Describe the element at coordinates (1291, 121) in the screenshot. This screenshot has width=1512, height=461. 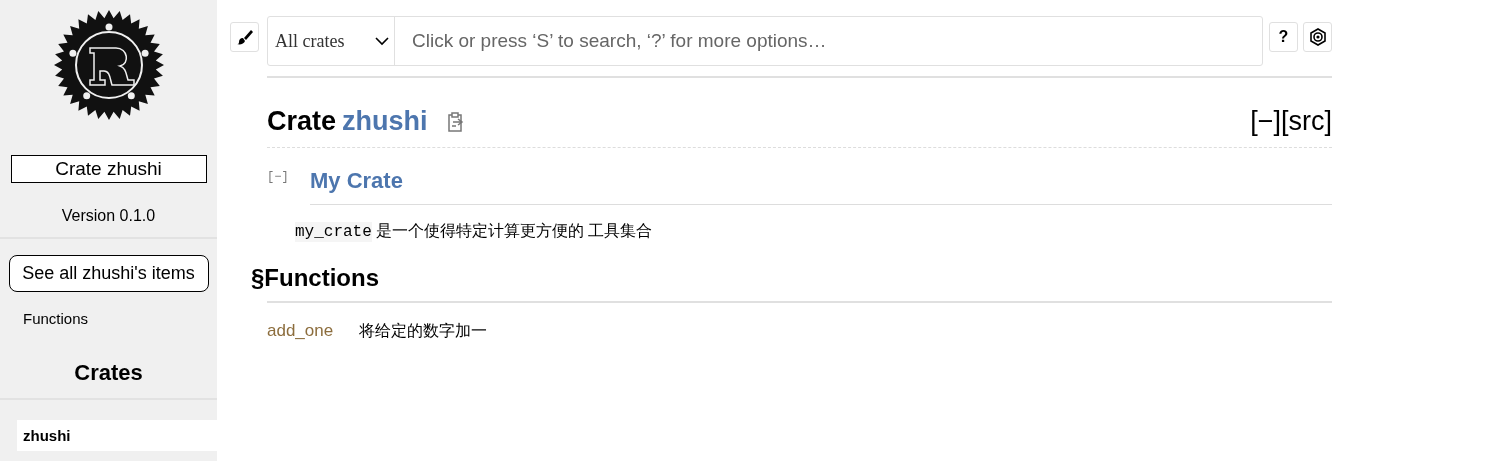
I see `collapse-source-links: [−][src]` at that location.